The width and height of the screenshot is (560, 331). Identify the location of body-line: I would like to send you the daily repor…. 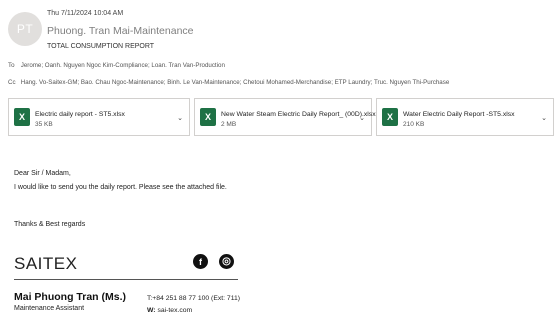
(120, 187).